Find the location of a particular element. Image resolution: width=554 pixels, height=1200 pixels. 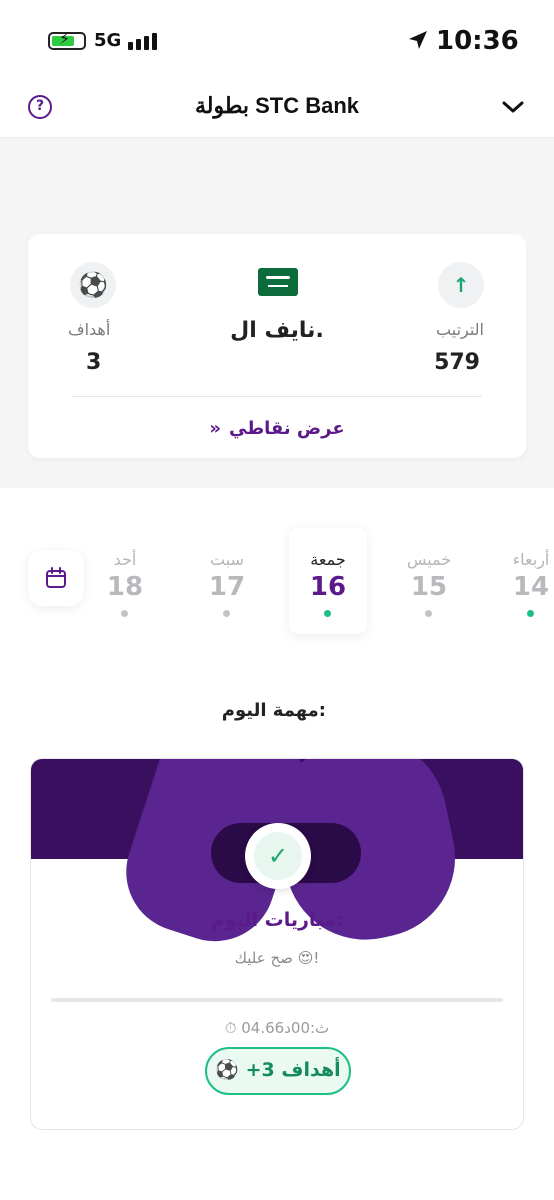

day-name: أربعاء is located at coordinates (531, 559).